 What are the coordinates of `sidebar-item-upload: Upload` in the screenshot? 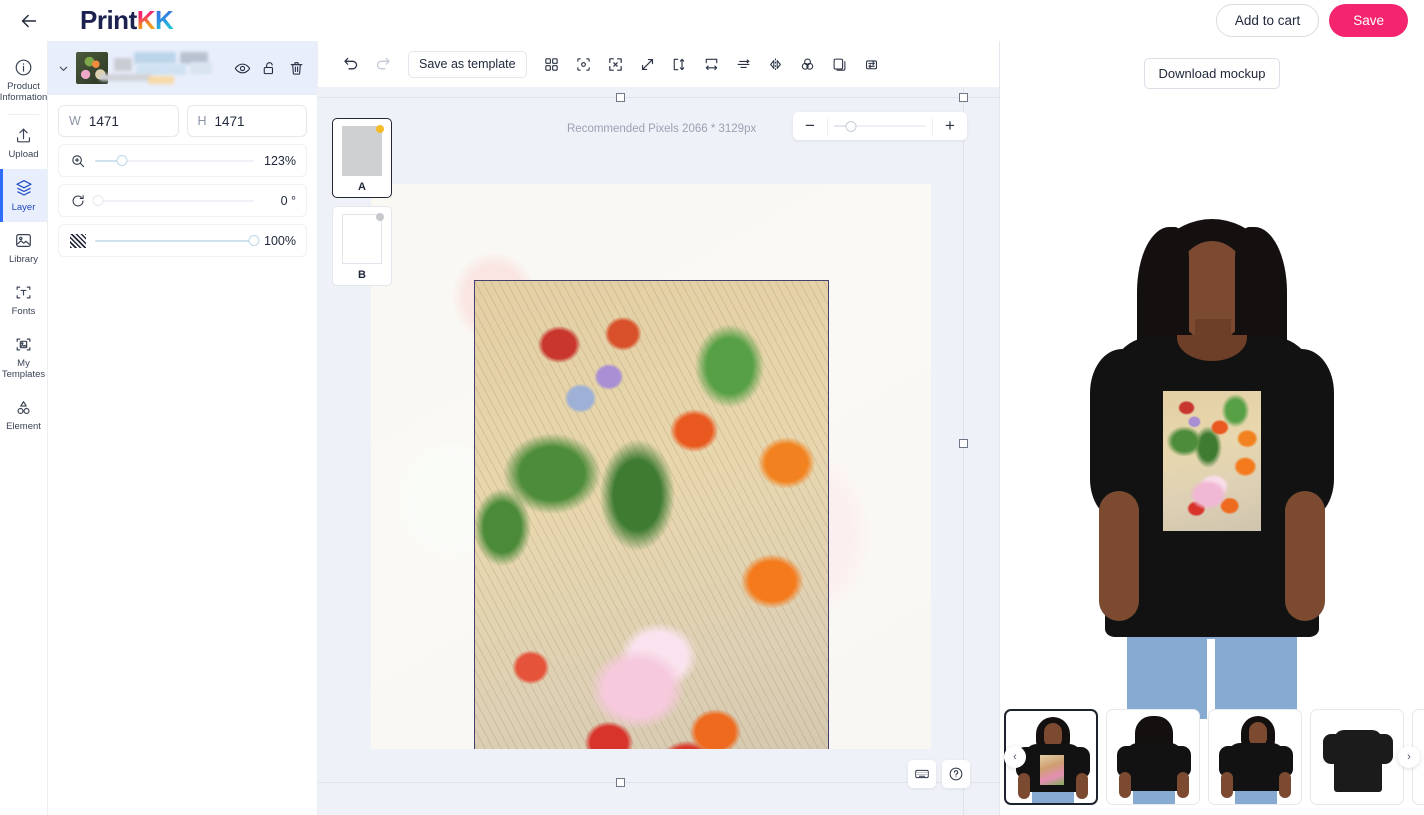 It's located at (23, 143).